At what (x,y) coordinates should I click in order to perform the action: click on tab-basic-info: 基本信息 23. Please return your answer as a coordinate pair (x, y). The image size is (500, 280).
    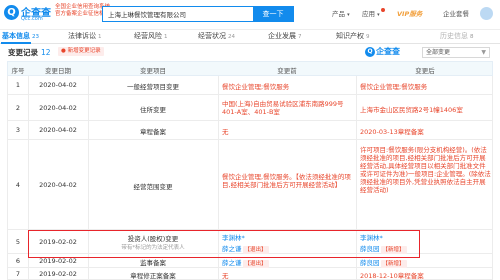
    Looking at the image, I should click on (20, 36).